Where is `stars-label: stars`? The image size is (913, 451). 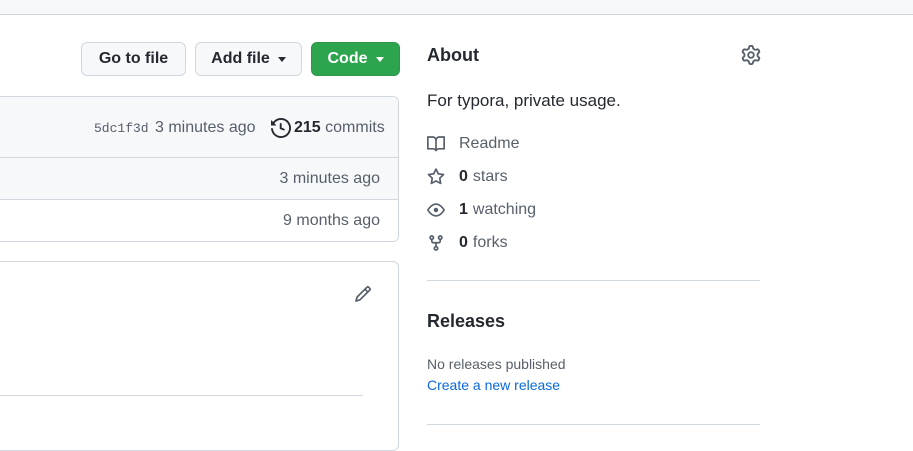
stars-label: stars is located at coordinates (490, 176).